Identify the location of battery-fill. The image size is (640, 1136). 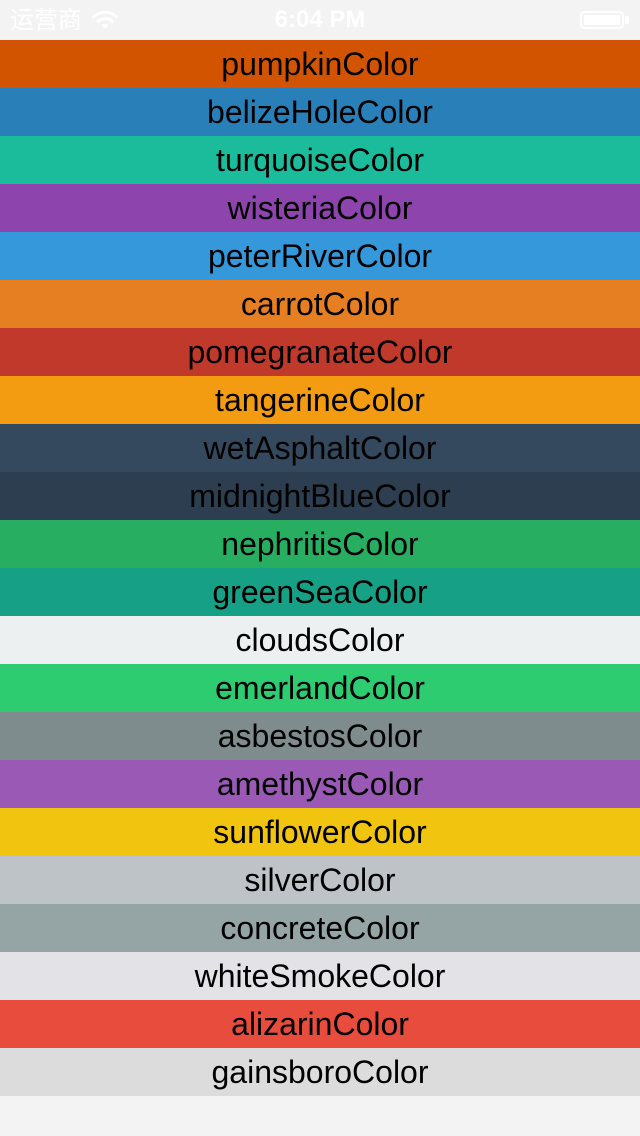
(602, 20).